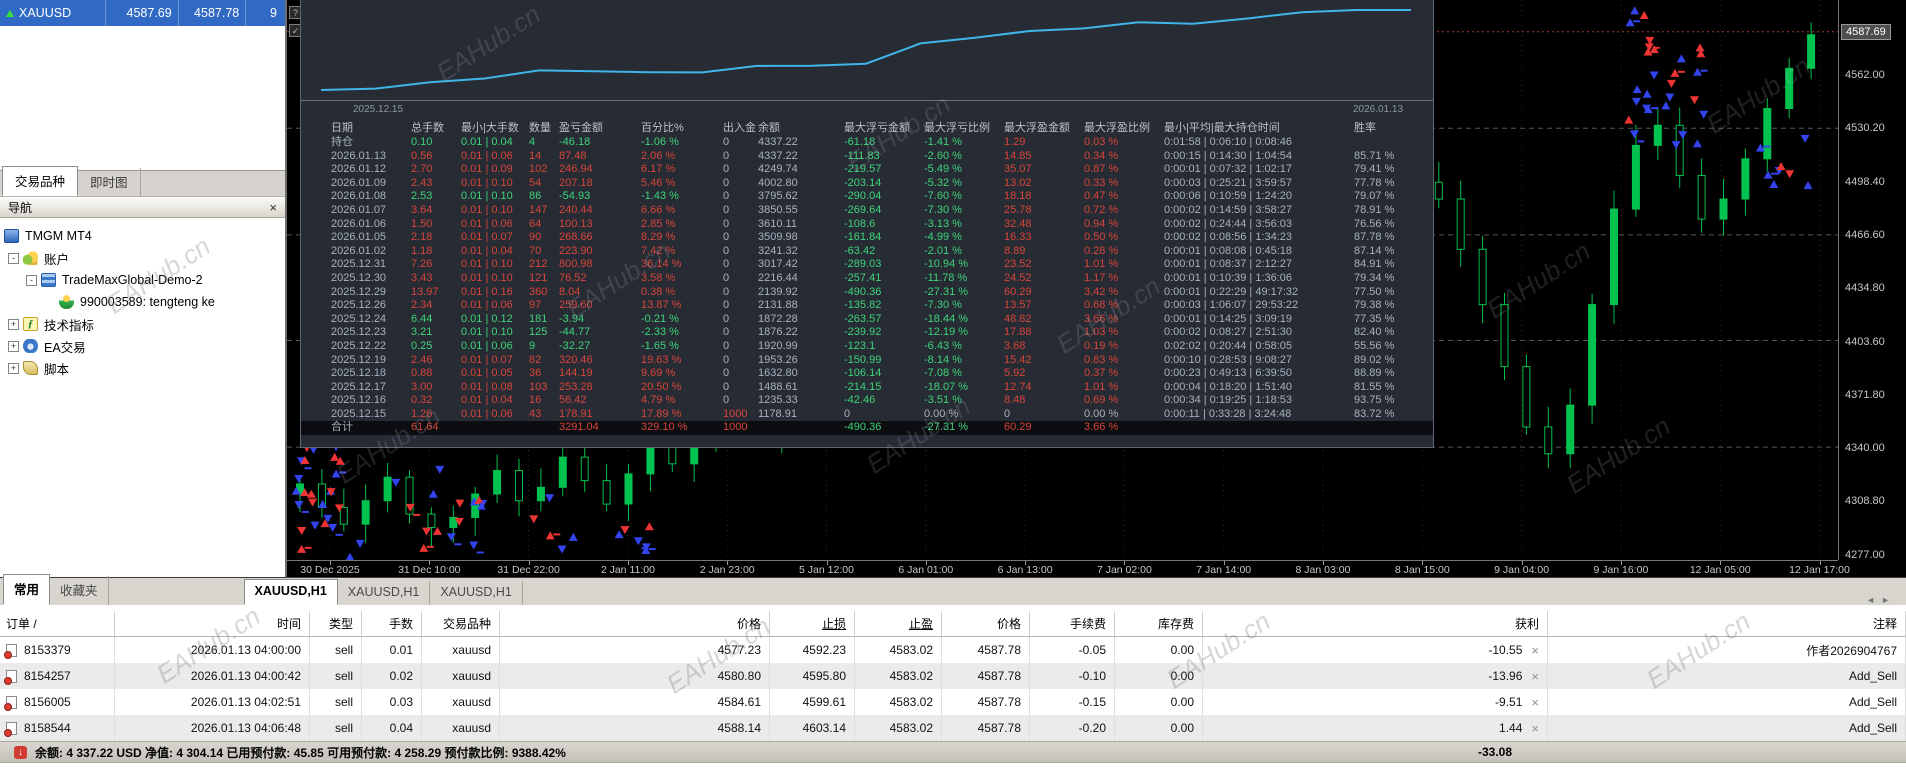  Describe the element at coordinates (69, 325) in the screenshot. I see `tree-item-label: 技术指标` at that location.